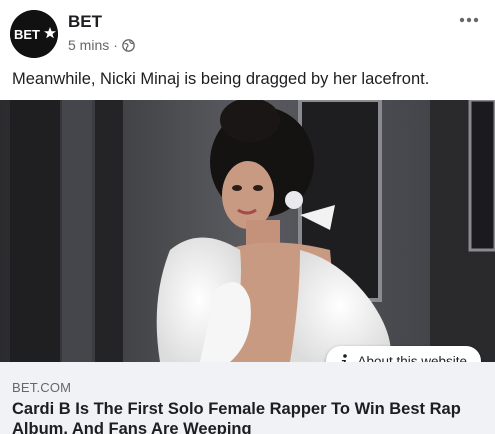 The width and height of the screenshot is (495, 434). I want to click on bet-logo-icon: BET, so click(34, 34).